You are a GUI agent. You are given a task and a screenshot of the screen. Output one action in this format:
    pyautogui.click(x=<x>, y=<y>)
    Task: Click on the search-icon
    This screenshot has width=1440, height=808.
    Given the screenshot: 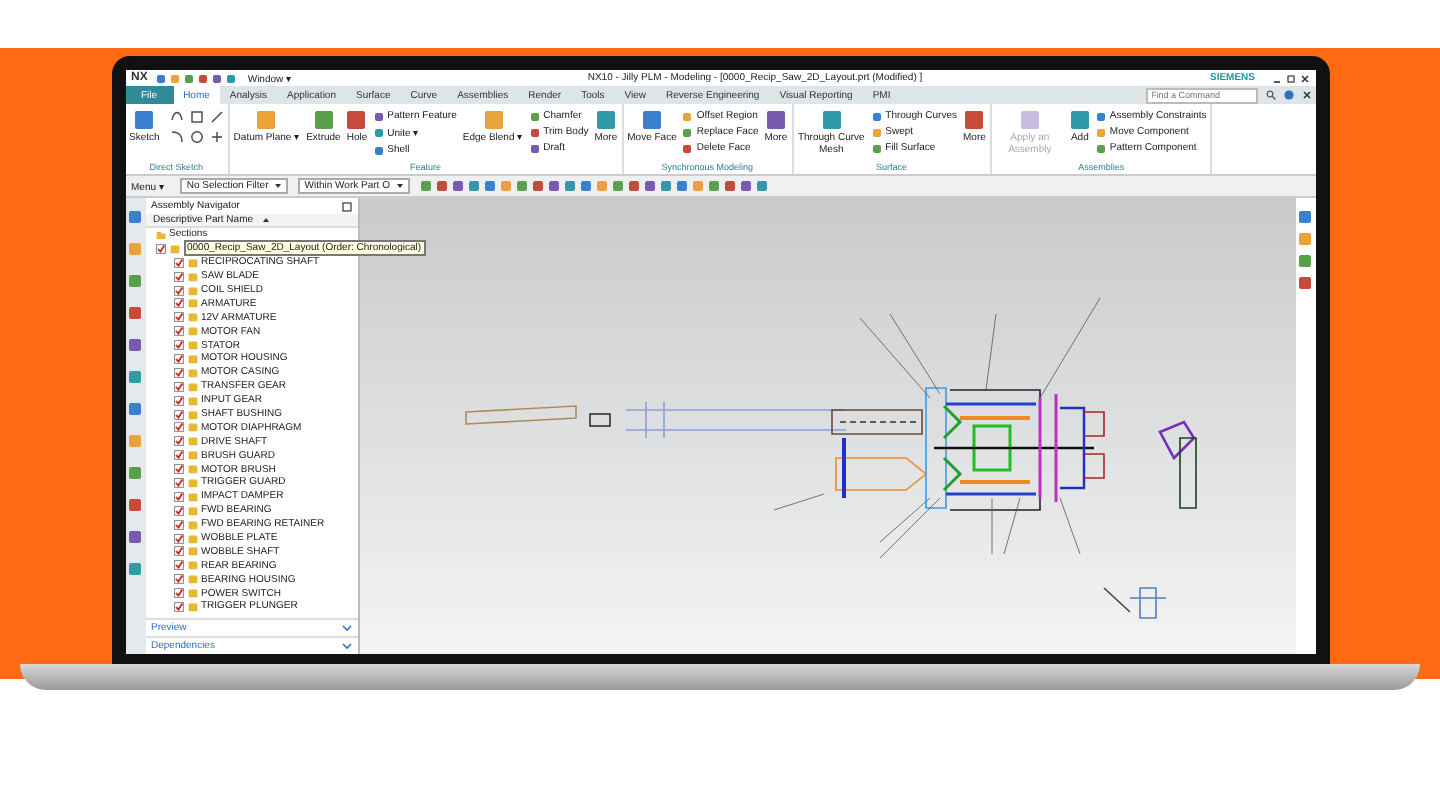 What is the action you would take?
    pyautogui.click(x=1270, y=95)
    